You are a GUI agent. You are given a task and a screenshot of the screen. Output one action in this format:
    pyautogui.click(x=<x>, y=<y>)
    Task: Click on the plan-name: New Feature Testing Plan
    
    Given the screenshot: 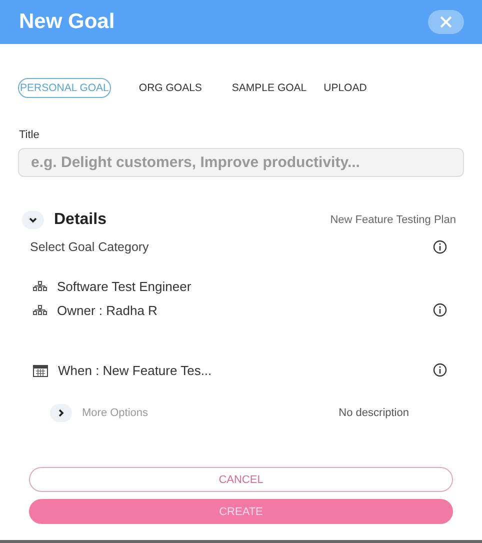 What is the action you would take?
    pyautogui.click(x=393, y=220)
    